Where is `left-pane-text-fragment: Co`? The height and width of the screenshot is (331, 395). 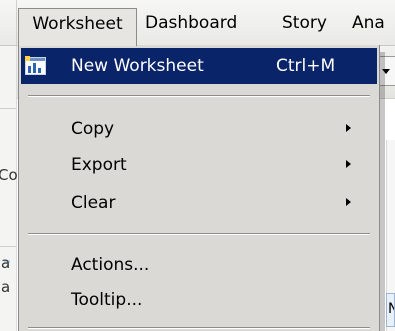 left-pane-text-fragment: Co is located at coordinates (9, 175).